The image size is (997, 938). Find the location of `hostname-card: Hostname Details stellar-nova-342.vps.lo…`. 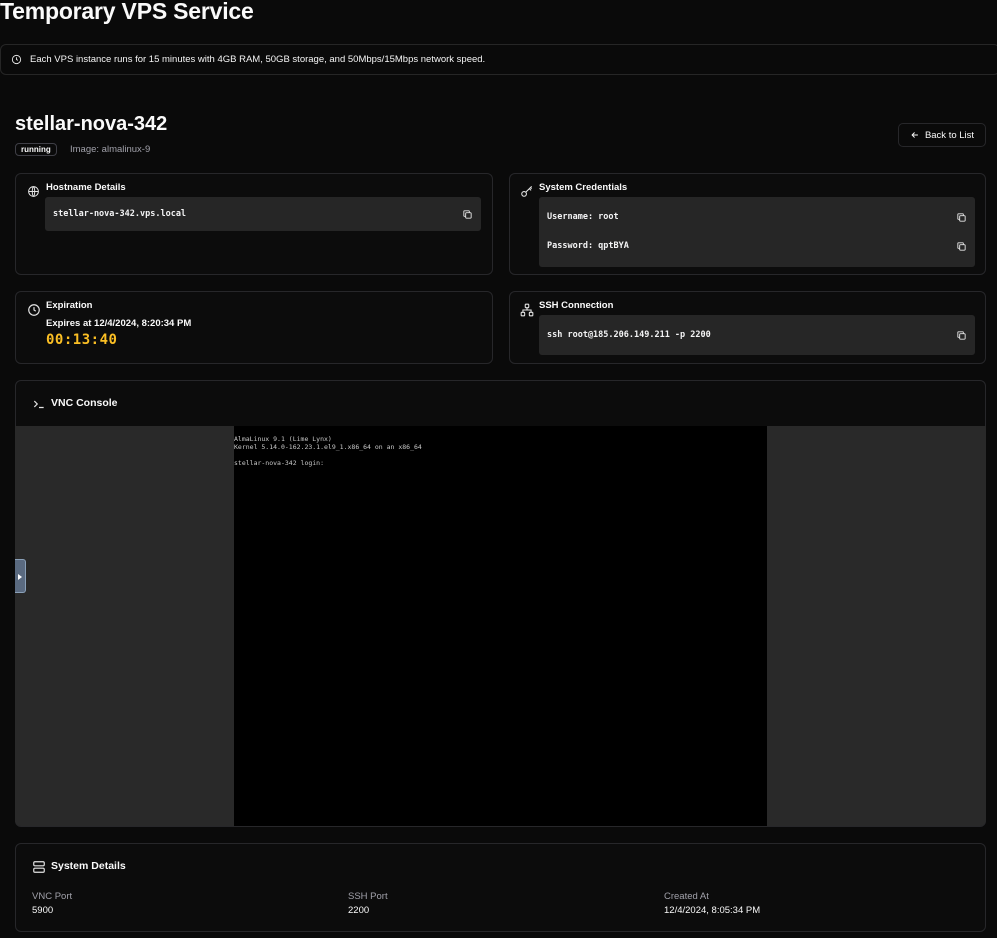

hostname-card: Hostname Details stellar-nova-342.vps.lo… is located at coordinates (254, 224).